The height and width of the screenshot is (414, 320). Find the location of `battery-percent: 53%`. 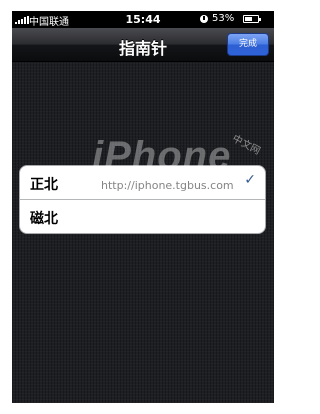

battery-percent: 53% is located at coordinates (223, 18).